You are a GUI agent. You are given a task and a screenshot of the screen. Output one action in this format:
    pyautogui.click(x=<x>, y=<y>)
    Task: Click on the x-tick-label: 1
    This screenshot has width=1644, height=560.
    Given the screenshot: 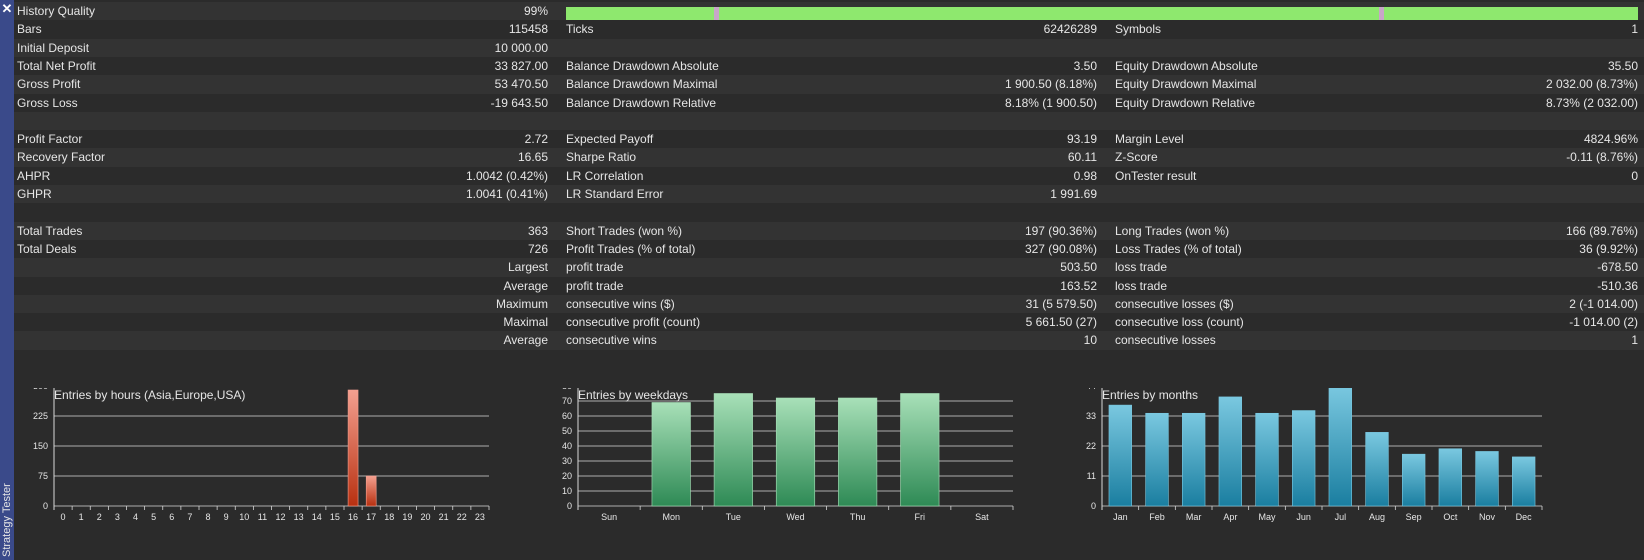 What is the action you would take?
    pyautogui.click(x=81, y=517)
    